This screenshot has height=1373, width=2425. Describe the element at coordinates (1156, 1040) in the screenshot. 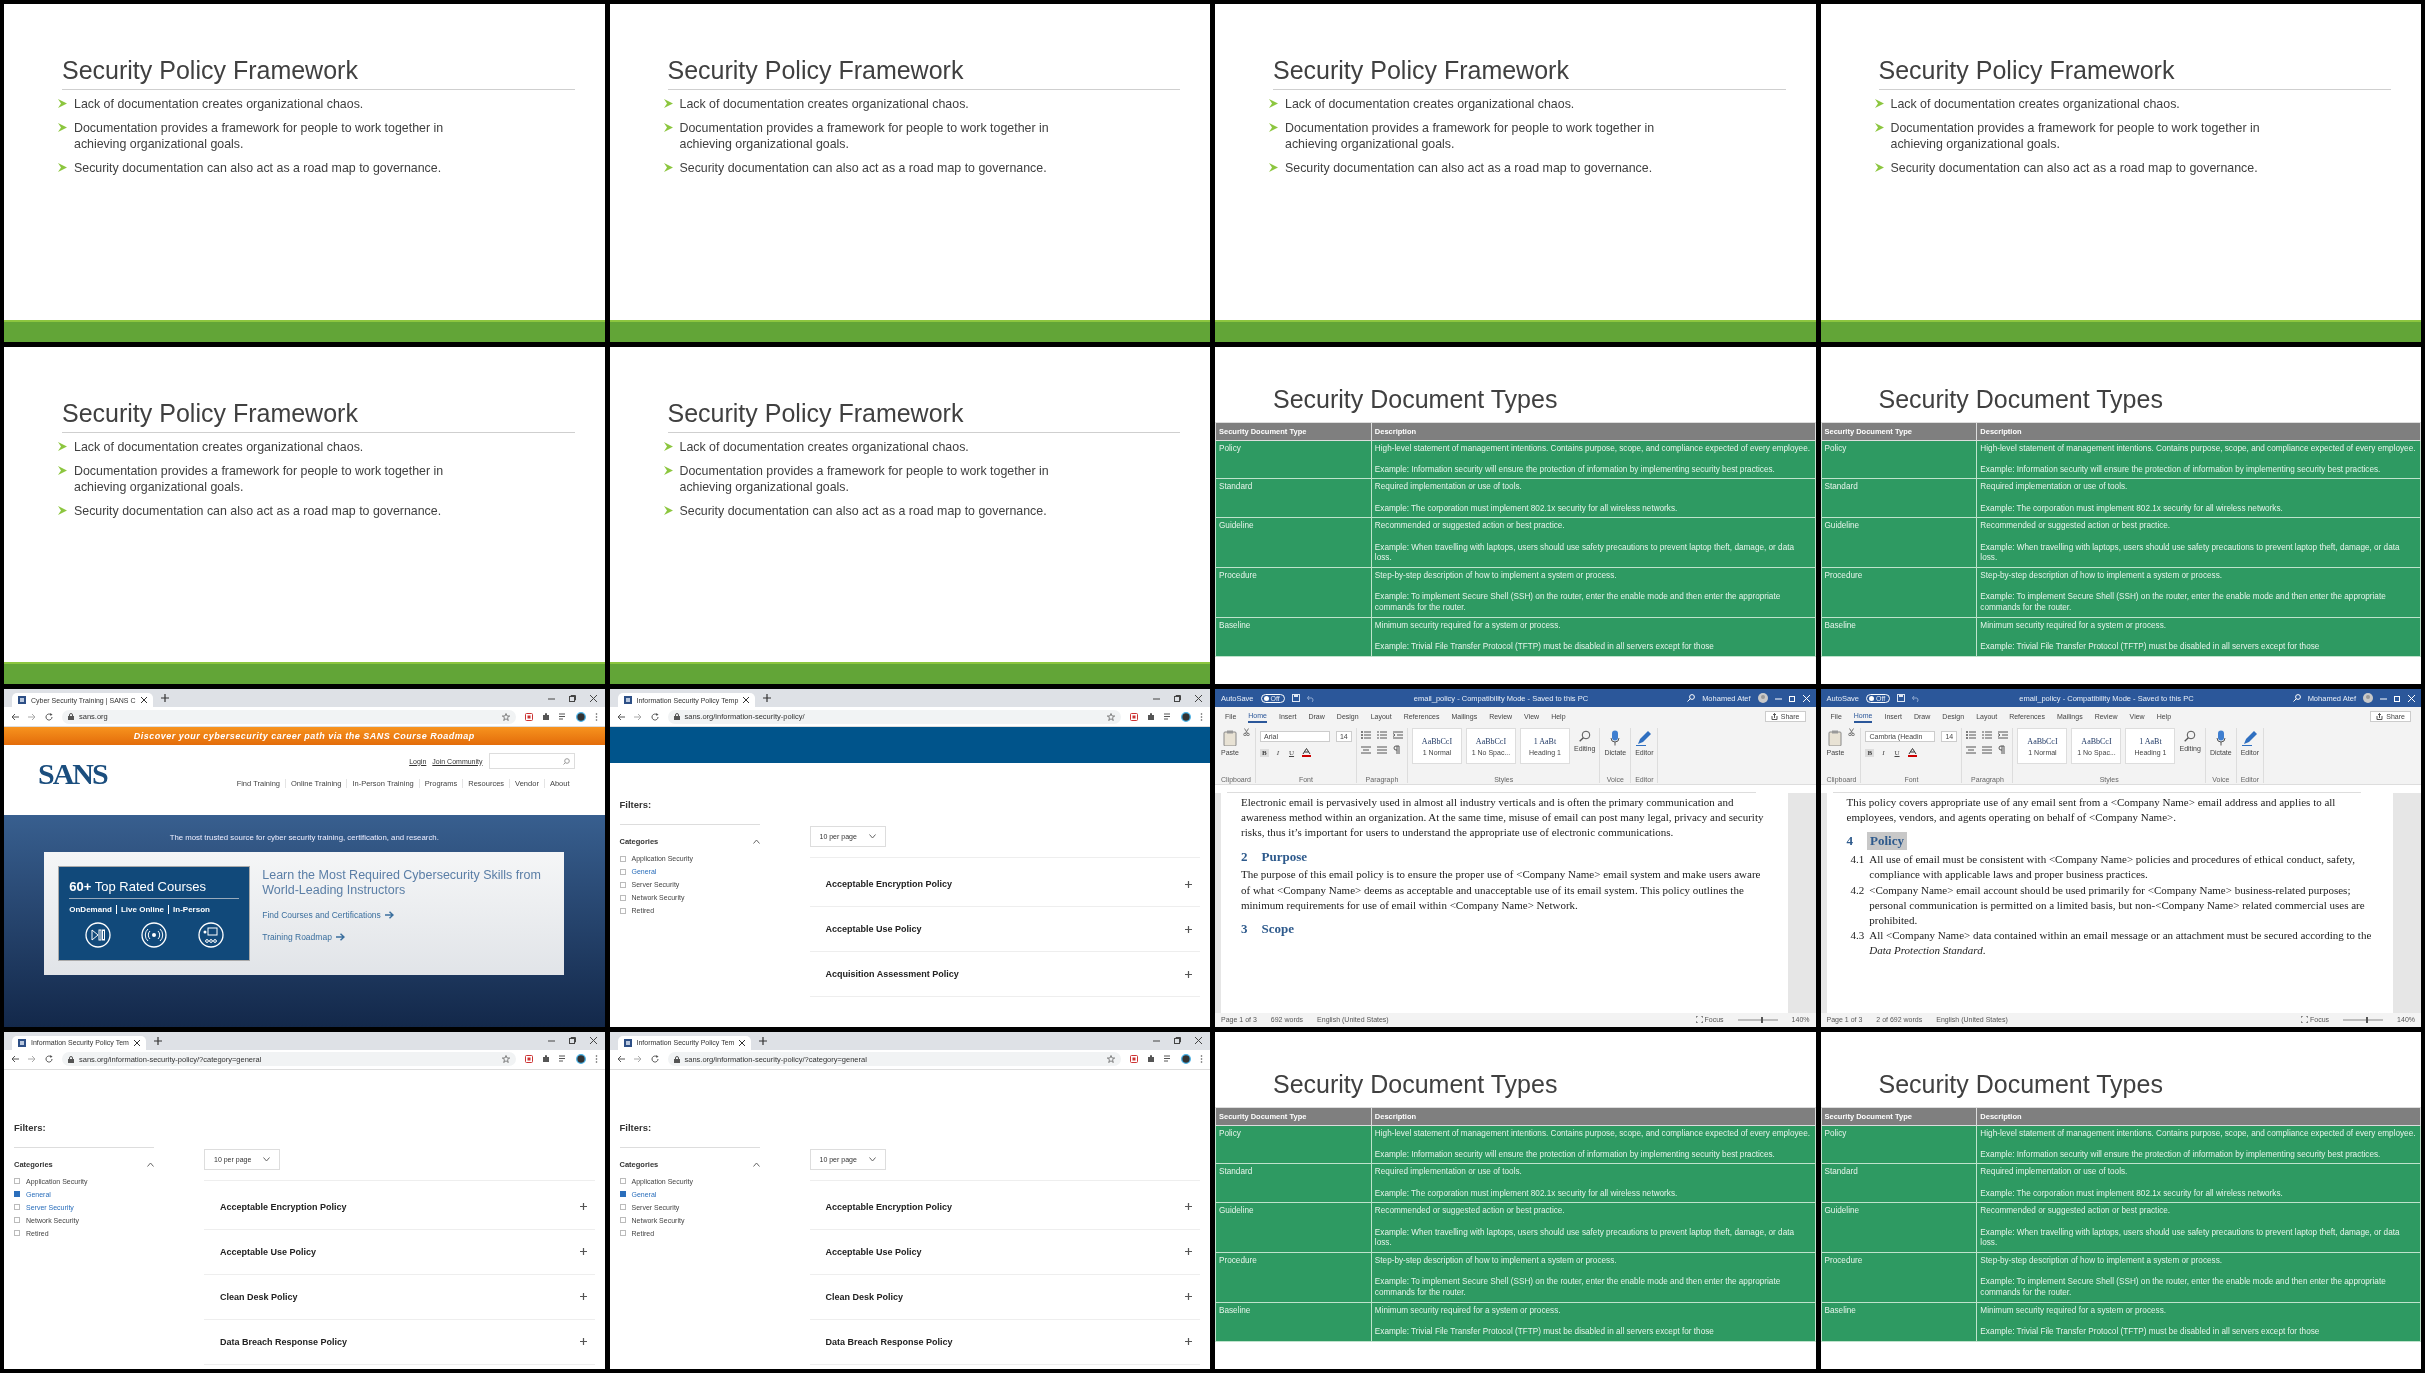

I see `minimize-icon` at that location.